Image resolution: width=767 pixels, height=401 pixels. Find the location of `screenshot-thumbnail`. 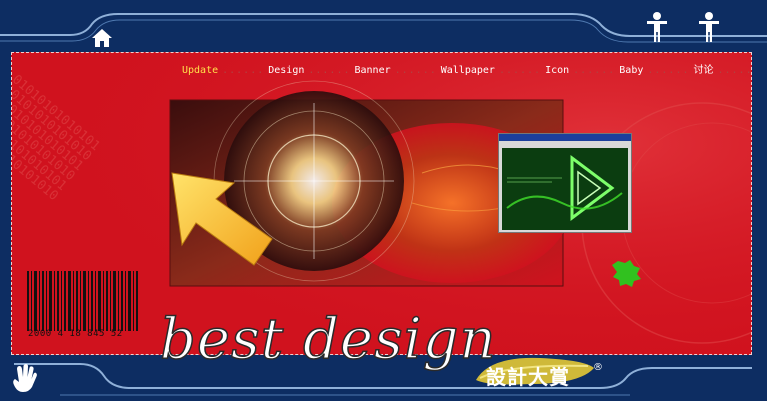

screenshot-thumbnail is located at coordinates (565, 183).